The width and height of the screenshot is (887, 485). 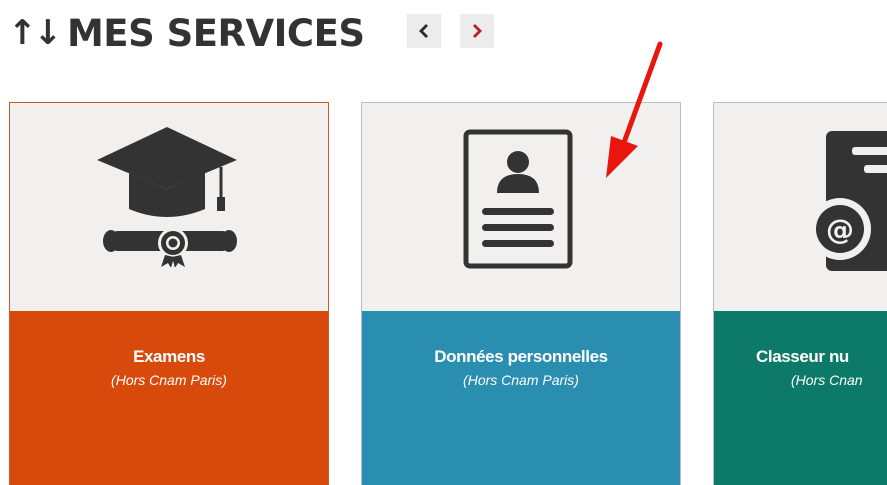 I want to click on previous-button, so click(x=424, y=31).